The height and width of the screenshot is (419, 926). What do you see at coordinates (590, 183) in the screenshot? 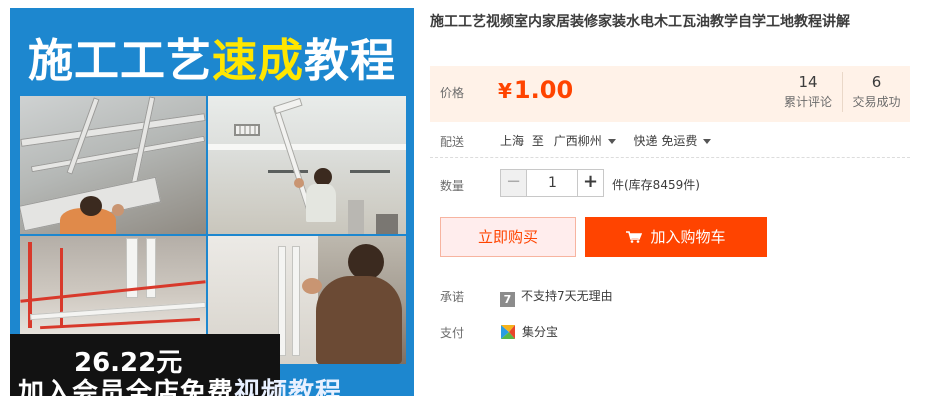
I see `quantity-increase-button: +` at bounding box center [590, 183].